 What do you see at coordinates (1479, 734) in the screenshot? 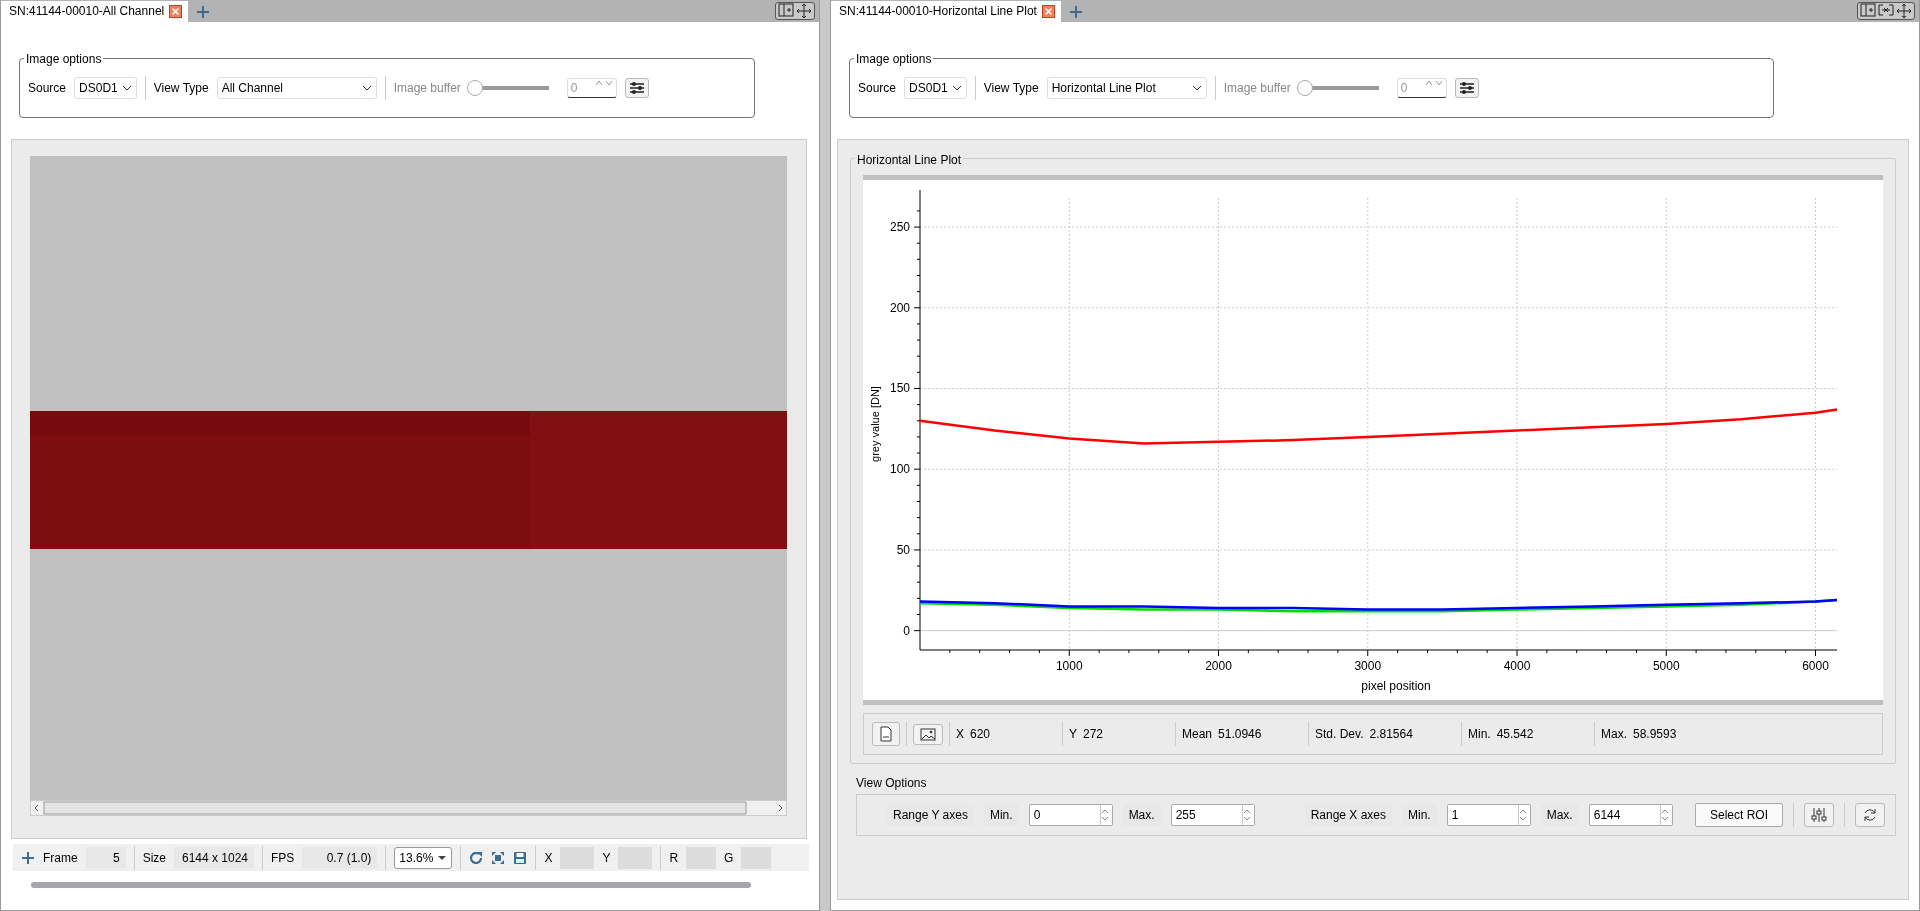
I see `stat-label: Min.` at bounding box center [1479, 734].